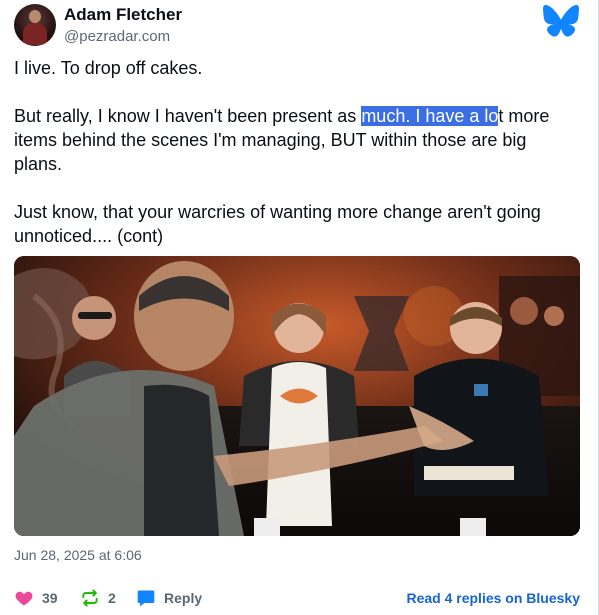  Describe the element at coordinates (123, 15) in the screenshot. I see `author-display-name: Adam Fletcher` at that location.